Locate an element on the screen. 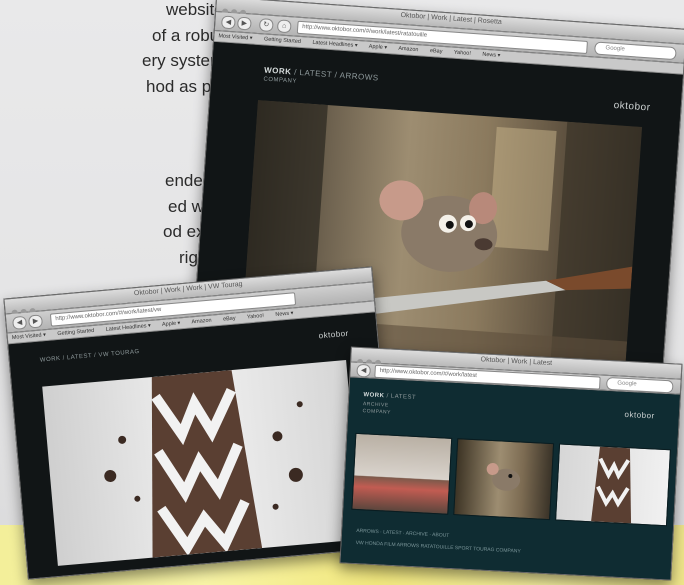 This screenshot has height=585, width=684. reload-button: ↻ is located at coordinates (266, 25).